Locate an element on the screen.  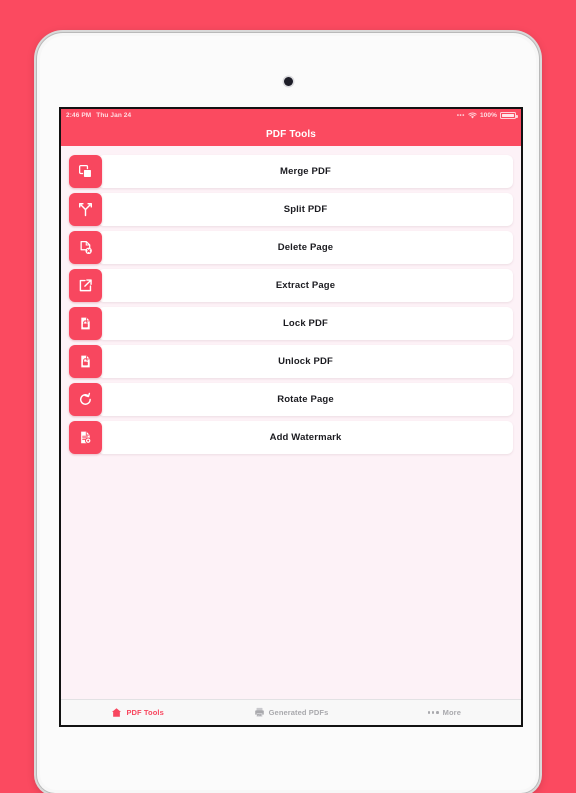
pdf-file-icon: PDF is located at coordinates (259, 712).